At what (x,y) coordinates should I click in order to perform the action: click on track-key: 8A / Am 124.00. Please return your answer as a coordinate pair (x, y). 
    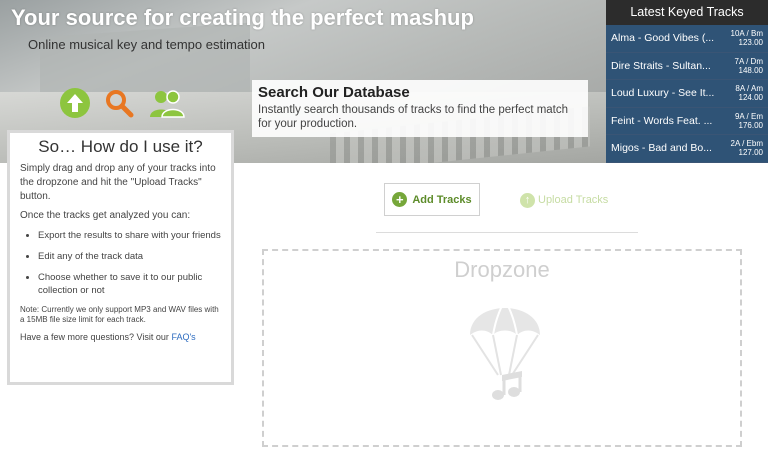
    Looking at the image, I should click on (746, 93).